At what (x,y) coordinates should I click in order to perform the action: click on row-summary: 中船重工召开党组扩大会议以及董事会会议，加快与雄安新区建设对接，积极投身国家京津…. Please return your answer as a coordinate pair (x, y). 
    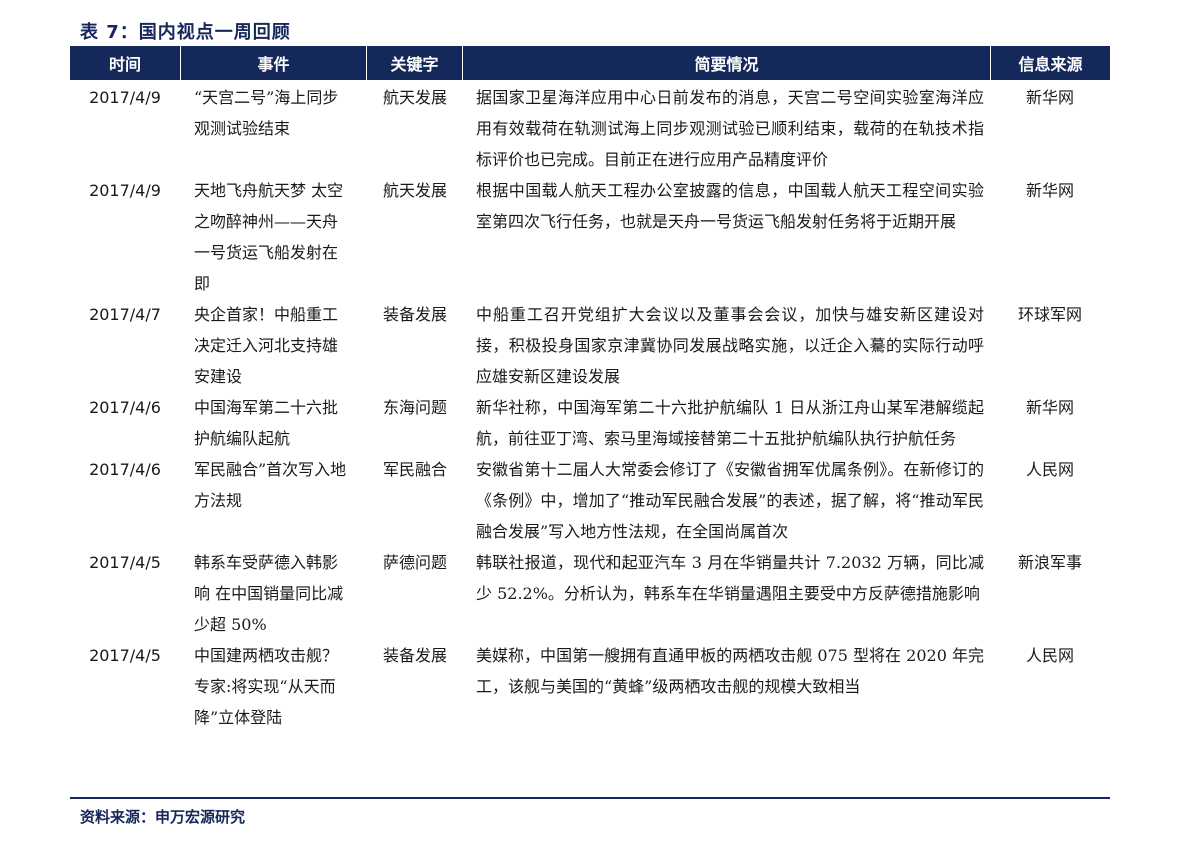
    Looking at the image, I should click on (730, 345).